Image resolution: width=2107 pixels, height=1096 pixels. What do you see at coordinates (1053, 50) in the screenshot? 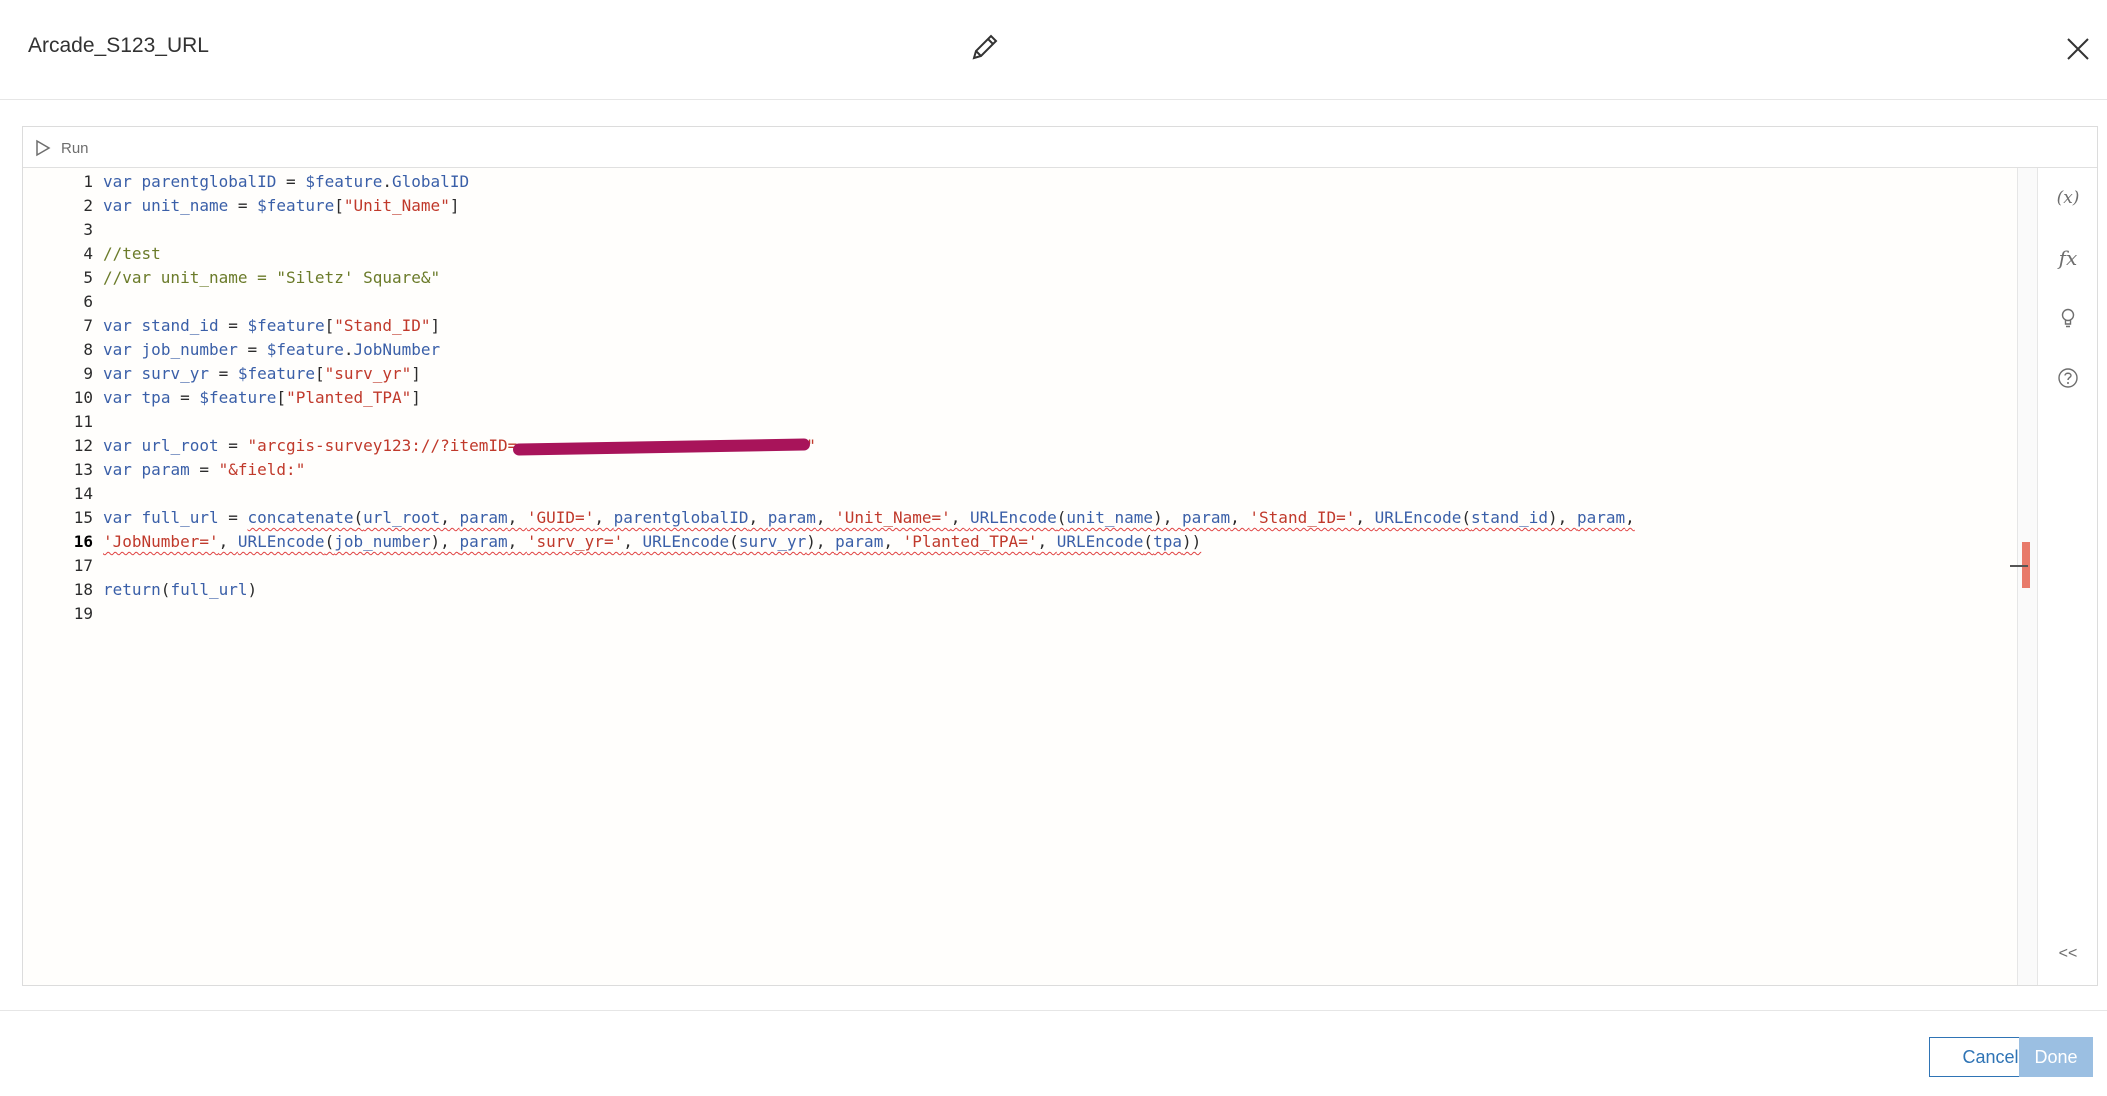
I see `dialog-header: Arcade_S123_URL` at bounding box center [1053, 50].